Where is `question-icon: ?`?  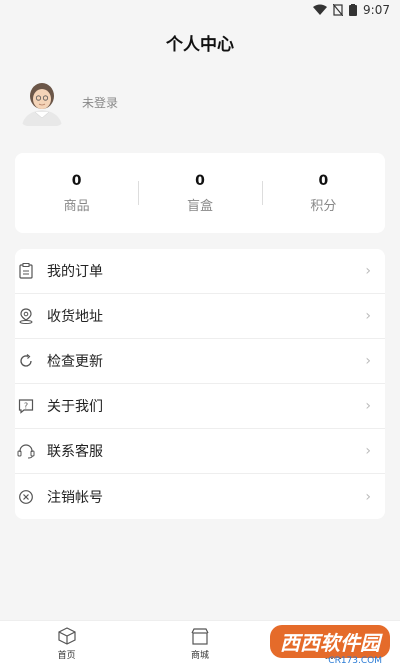 question-icon: ? is located at coordinates (26, 406).